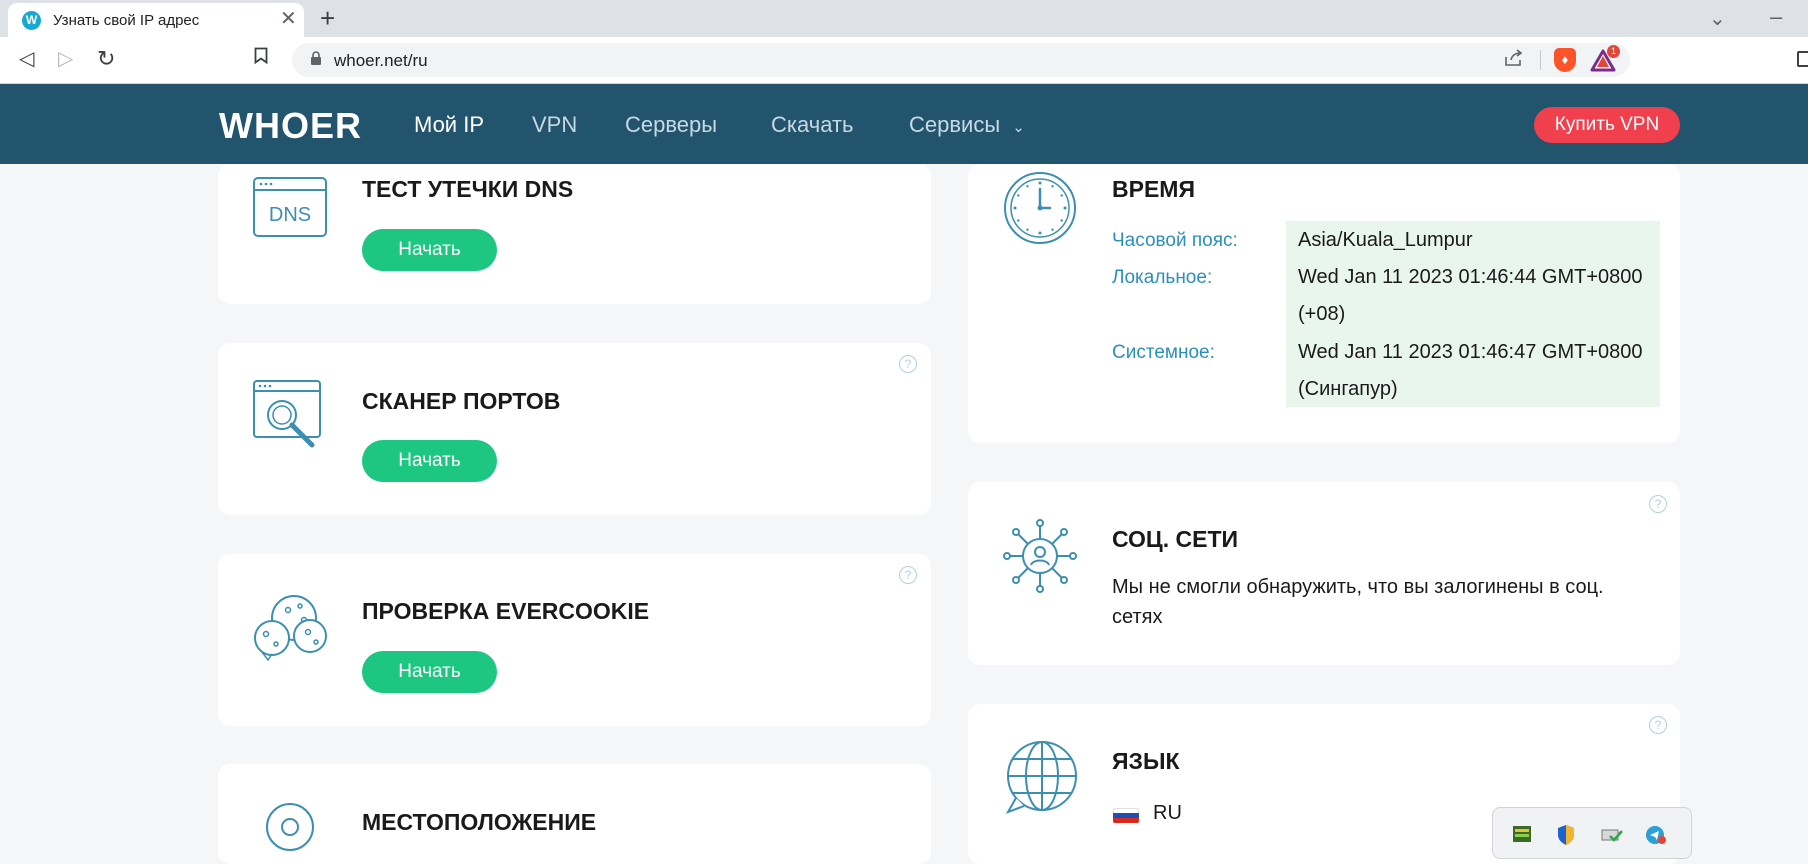 The width and height of the screenshot is (1808, 864). Describe the element at coordinates (554, 125) in the screenshot. I see `nav-vpn: VPN` at that location.